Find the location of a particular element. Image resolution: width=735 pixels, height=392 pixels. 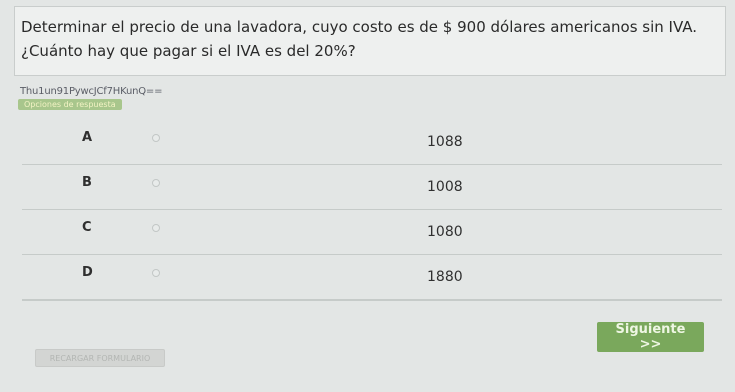

option-value: 1088 is located at coordinates (445, 142).